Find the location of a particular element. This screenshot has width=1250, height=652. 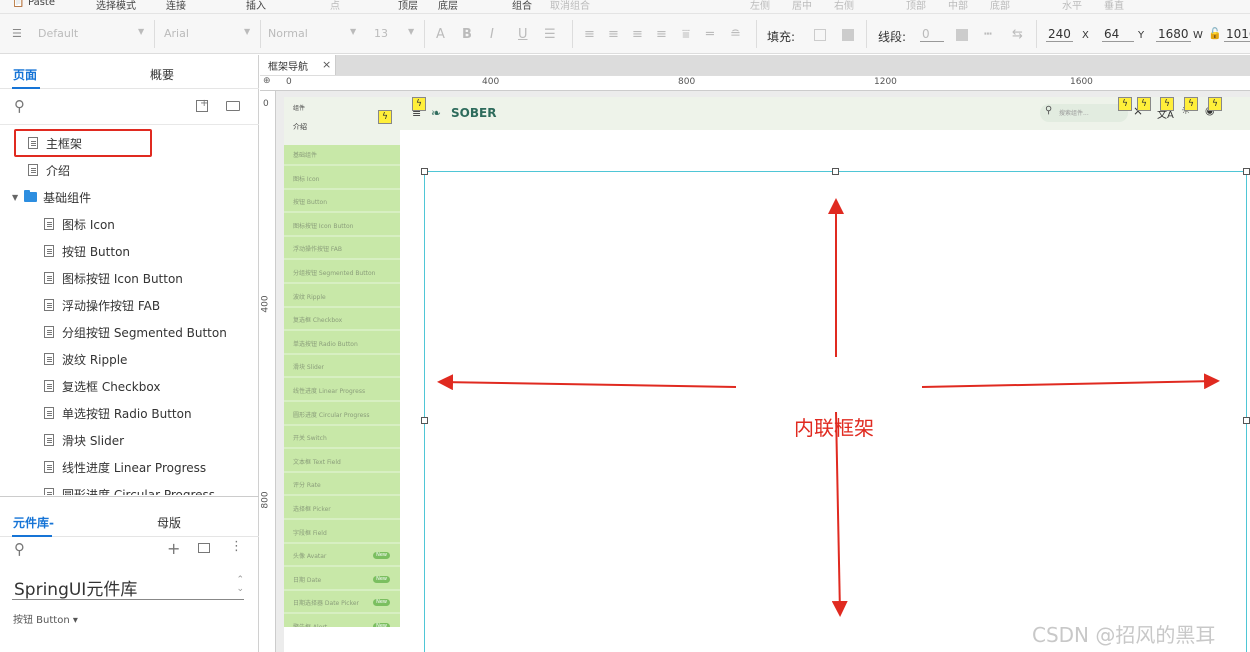

library-tabs: 元件库- 母版 is located at coordinates (129, 520).